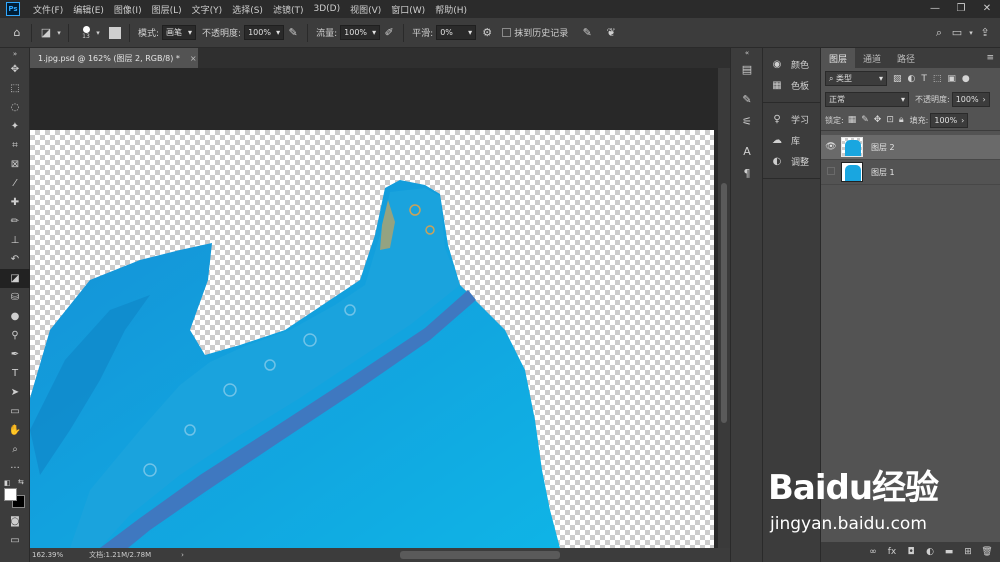 The width and height of the screenshot is (1000, 562). Describe the element at coordinates (993, 58) in the screenshot. I see `panel-menu-icon: ≡` at that location.